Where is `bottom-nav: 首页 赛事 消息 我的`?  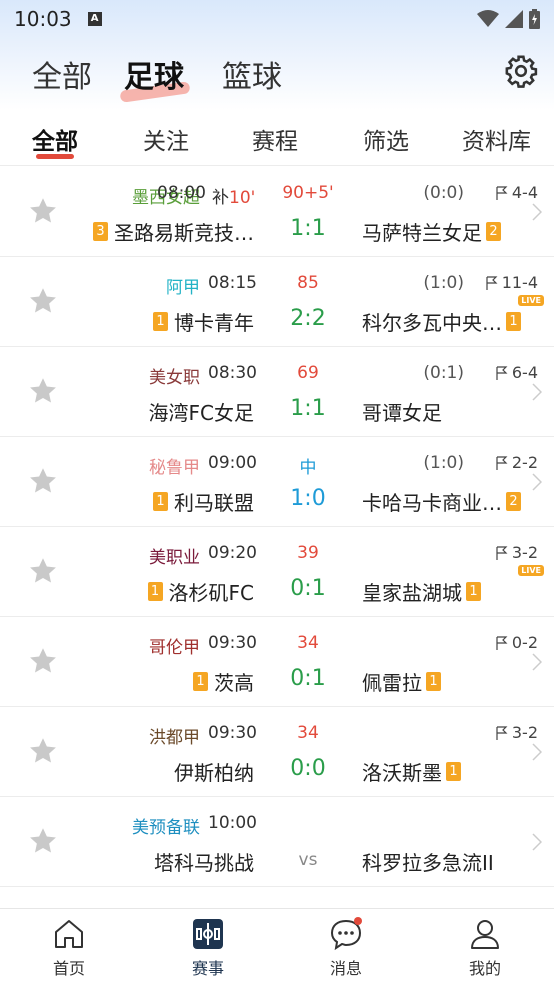
bottom-nav: 首页 赛事 消息 我的 is located at coordinates (277, 946).